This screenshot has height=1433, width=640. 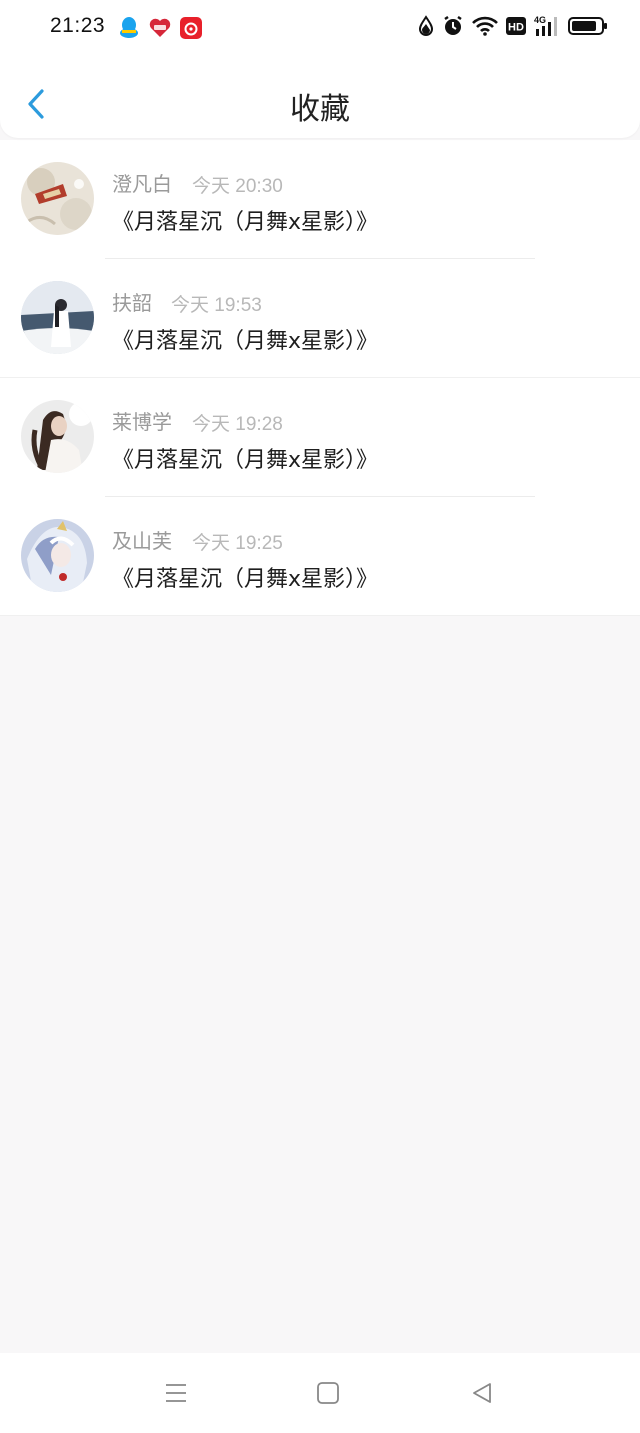 I want to click on qq-icon, so click(x=129, y=30).